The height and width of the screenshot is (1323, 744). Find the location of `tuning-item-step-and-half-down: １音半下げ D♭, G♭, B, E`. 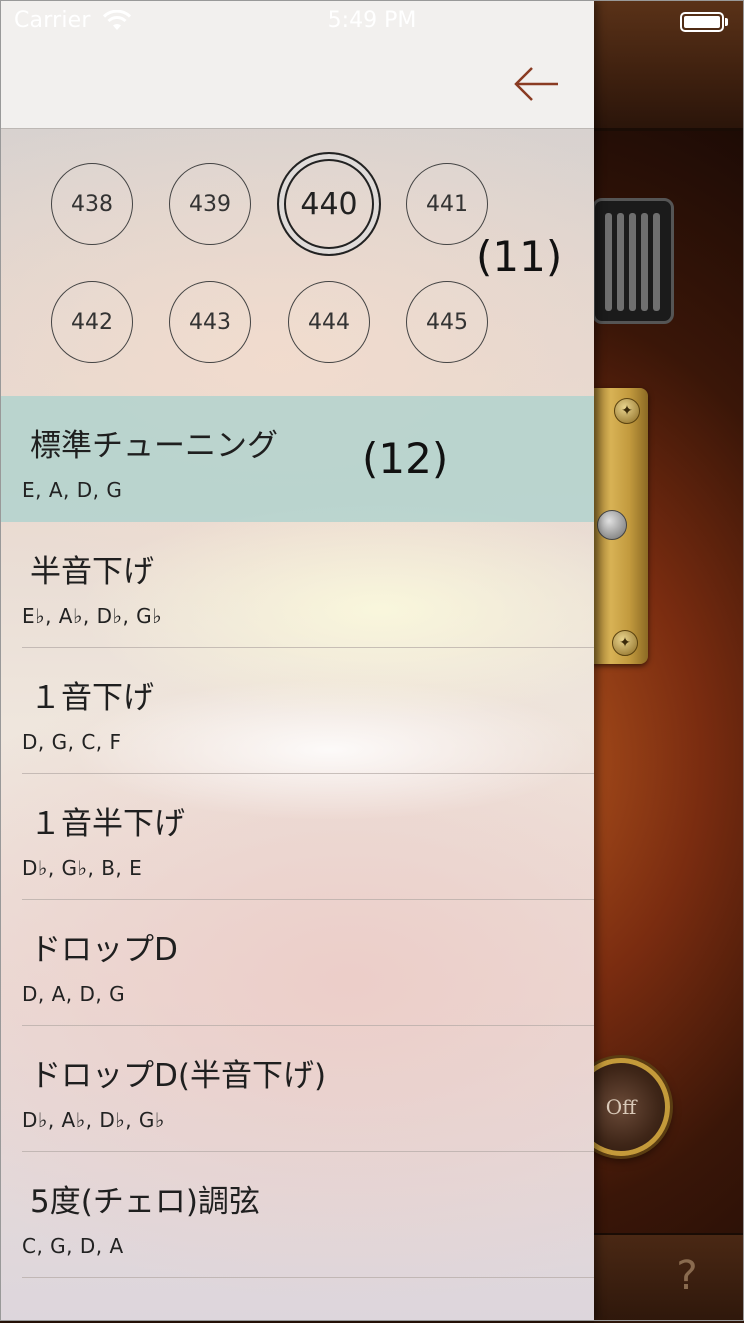

tuning-item-step-and-half-down: １音半下げ D♭, G♭, B, E is located at coordinates (297, 837).